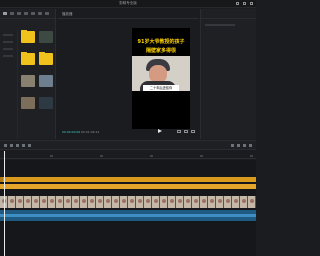 The height and width of the screenshot is (256, 320). I want to click on tab-media-icon, so click(5, 13).